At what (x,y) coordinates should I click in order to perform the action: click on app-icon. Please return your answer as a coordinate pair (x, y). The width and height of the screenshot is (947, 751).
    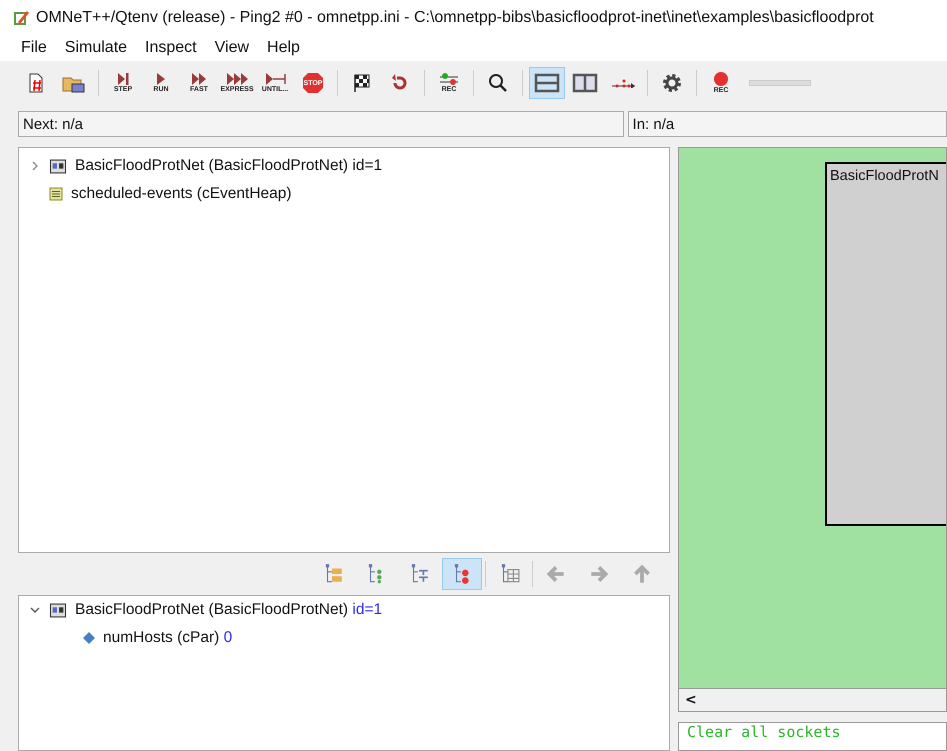
    Looking at the image, I should click on (21, 17).